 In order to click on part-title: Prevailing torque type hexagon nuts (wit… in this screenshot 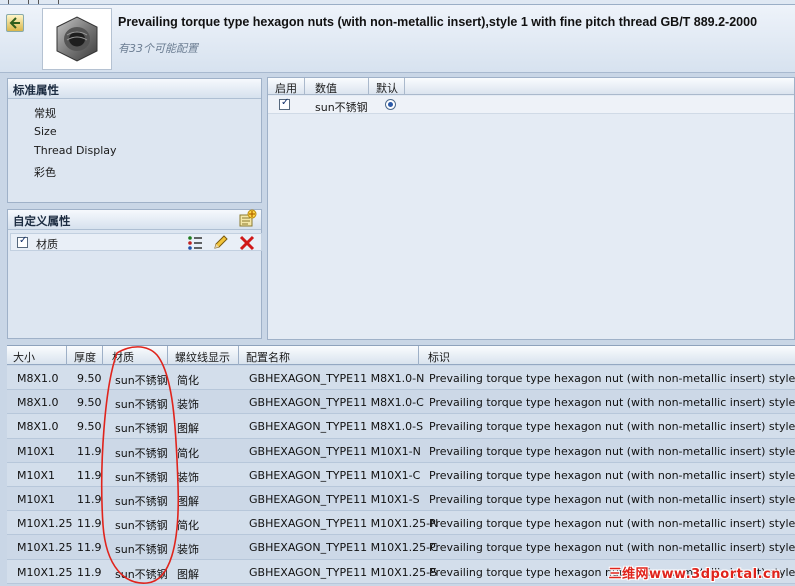, I will do `click(438, 22)`.